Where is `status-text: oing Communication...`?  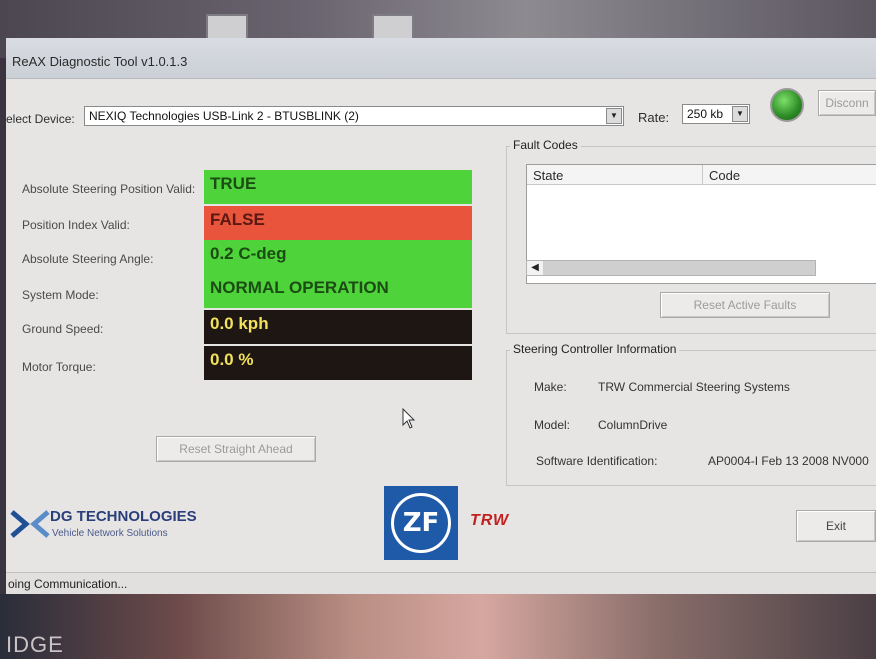 status-text: oing Communication... is located at coordinates (68, 584).